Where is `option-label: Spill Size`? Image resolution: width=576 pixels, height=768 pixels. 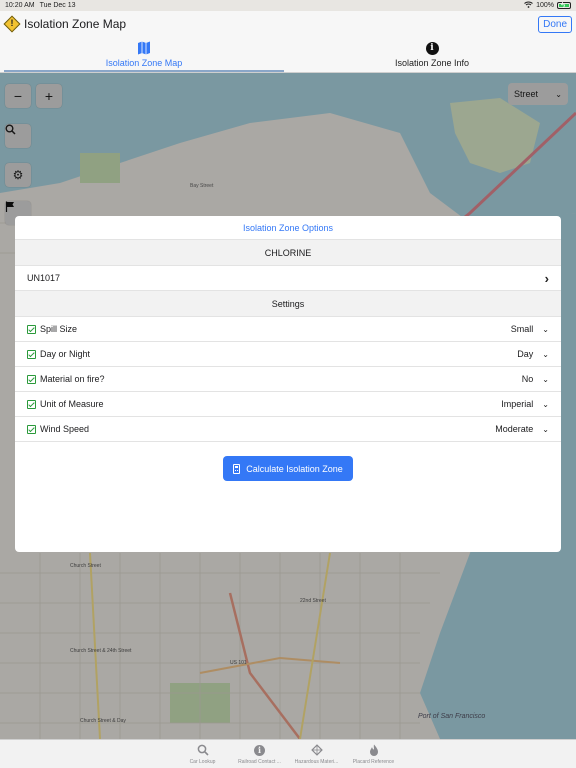 option-label: Spill Size is located at coordinates (59, 329).